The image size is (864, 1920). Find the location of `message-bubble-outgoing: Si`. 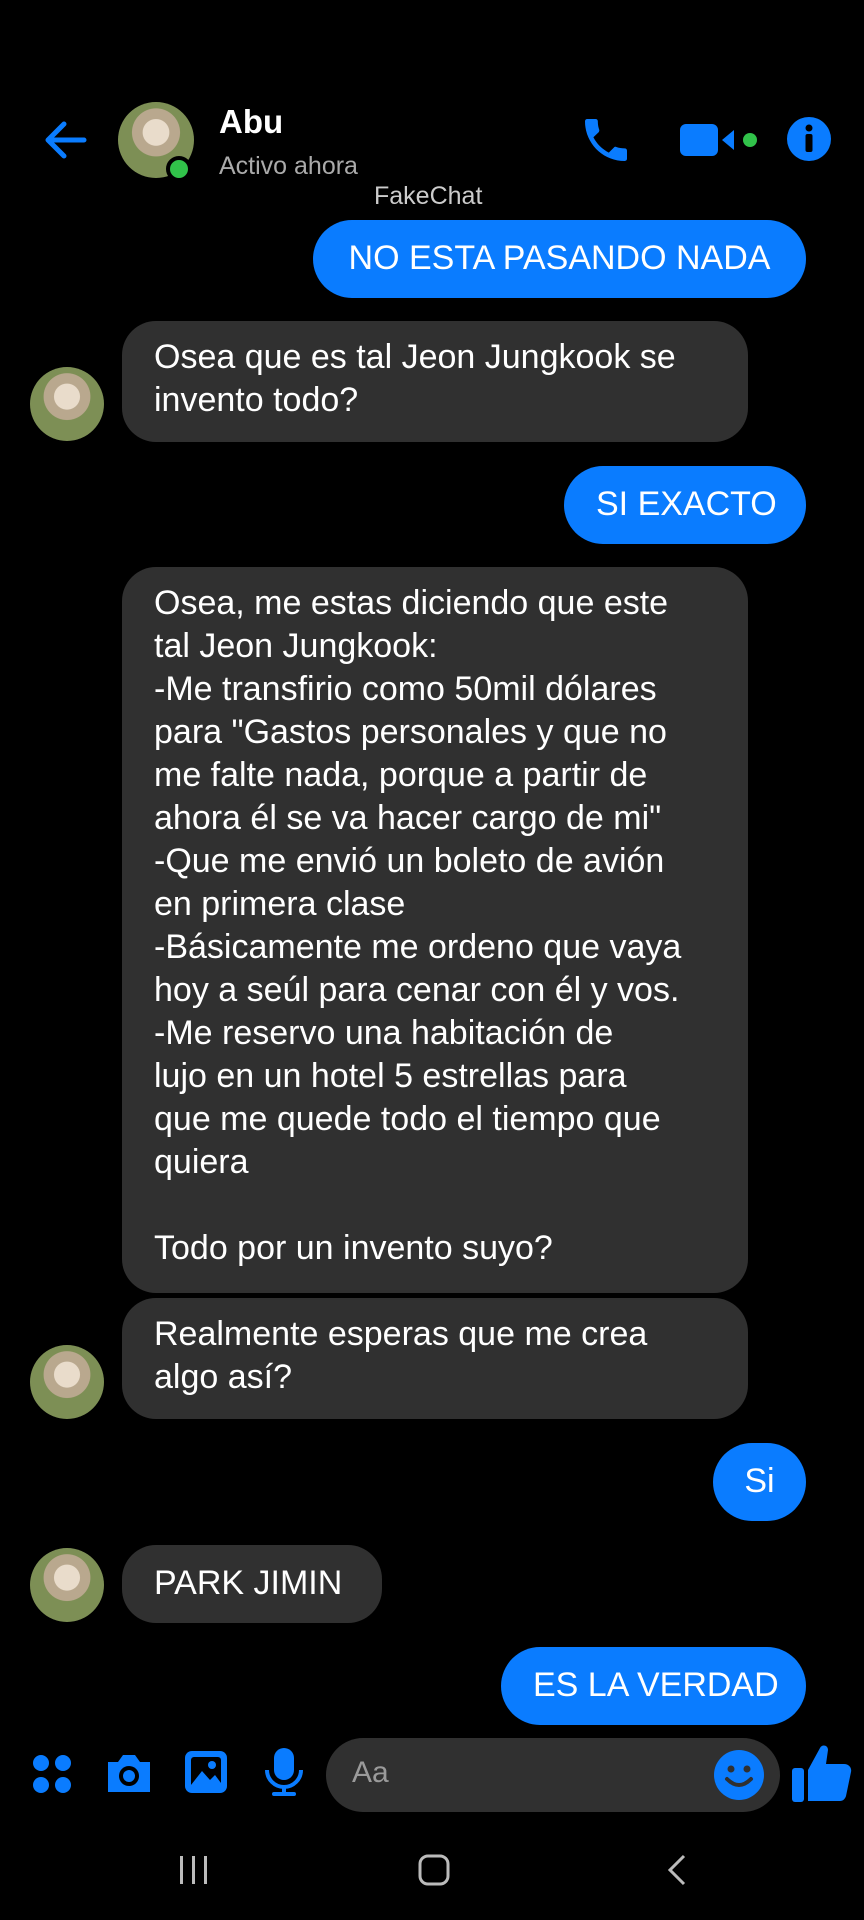

message-bubble-outgoing: Si is located at coordinates (759, 1482).